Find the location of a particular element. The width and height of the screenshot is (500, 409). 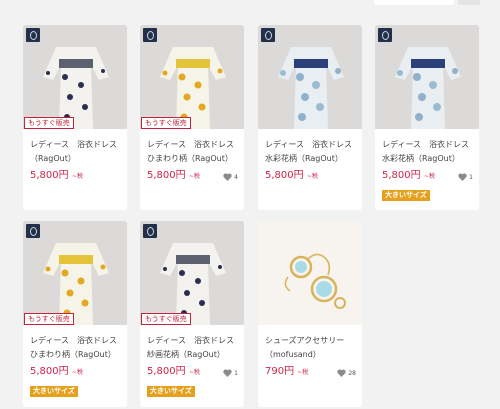

top-input-edge is located at coordinates (414, 2).